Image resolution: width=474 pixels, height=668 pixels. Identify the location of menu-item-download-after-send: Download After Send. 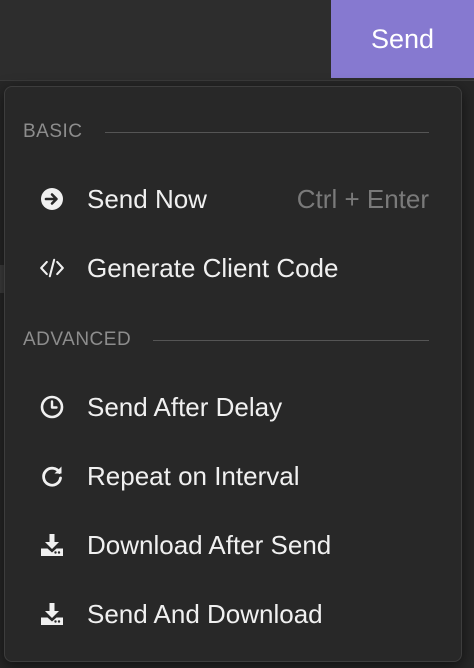
(226, 545).